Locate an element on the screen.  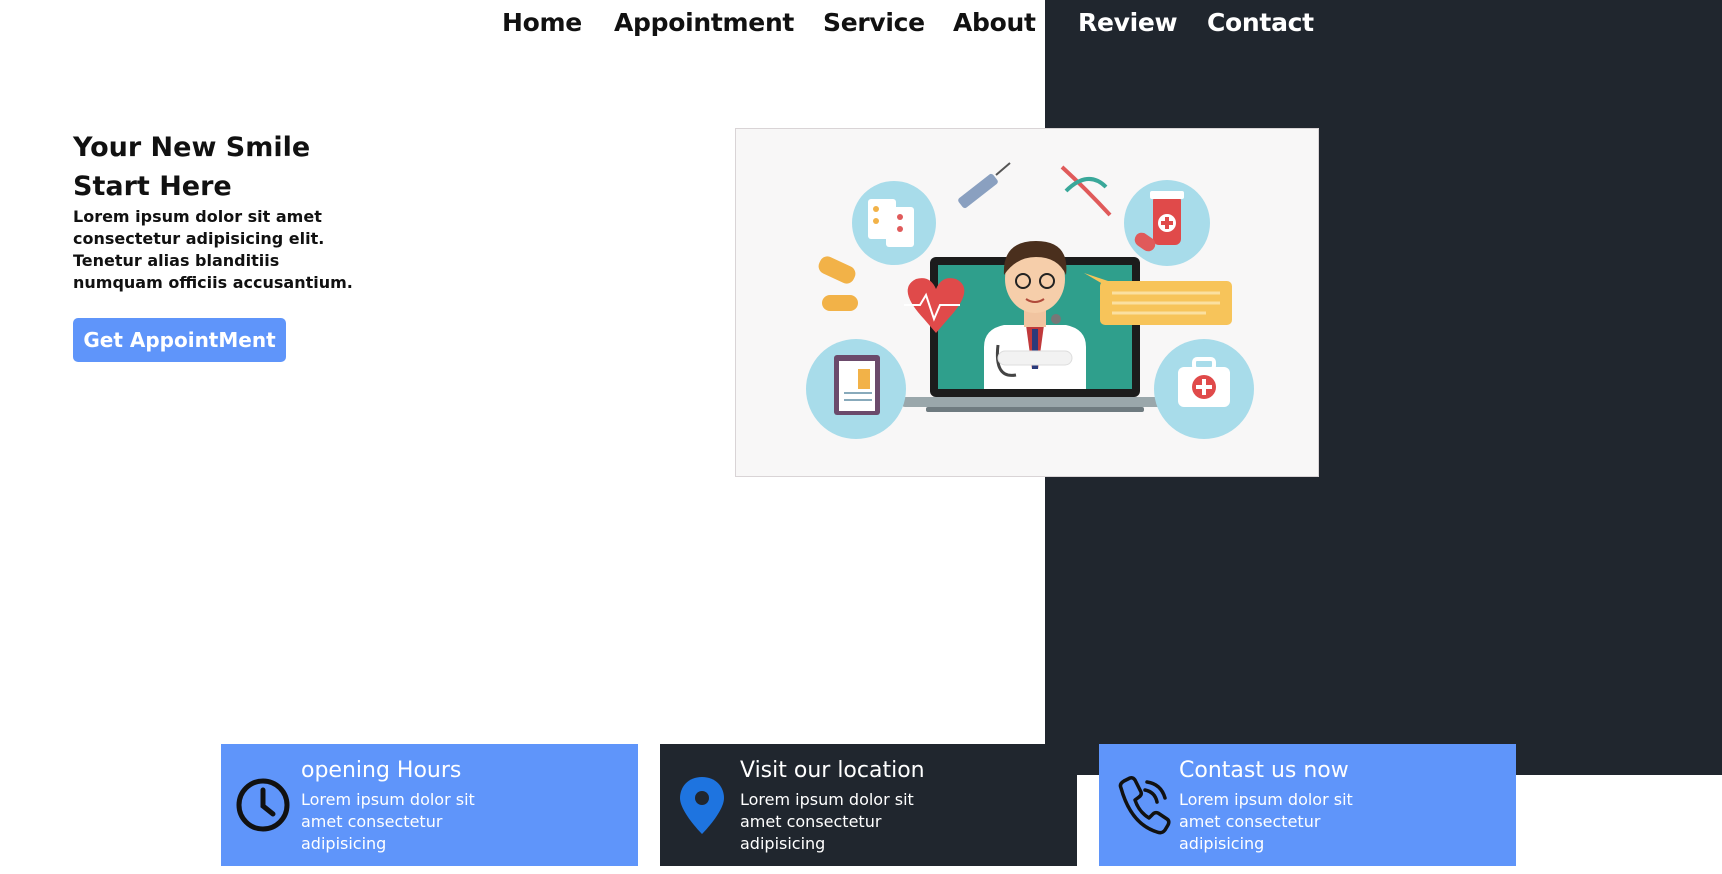
nav-about: About is located at coordinates (994, 22).